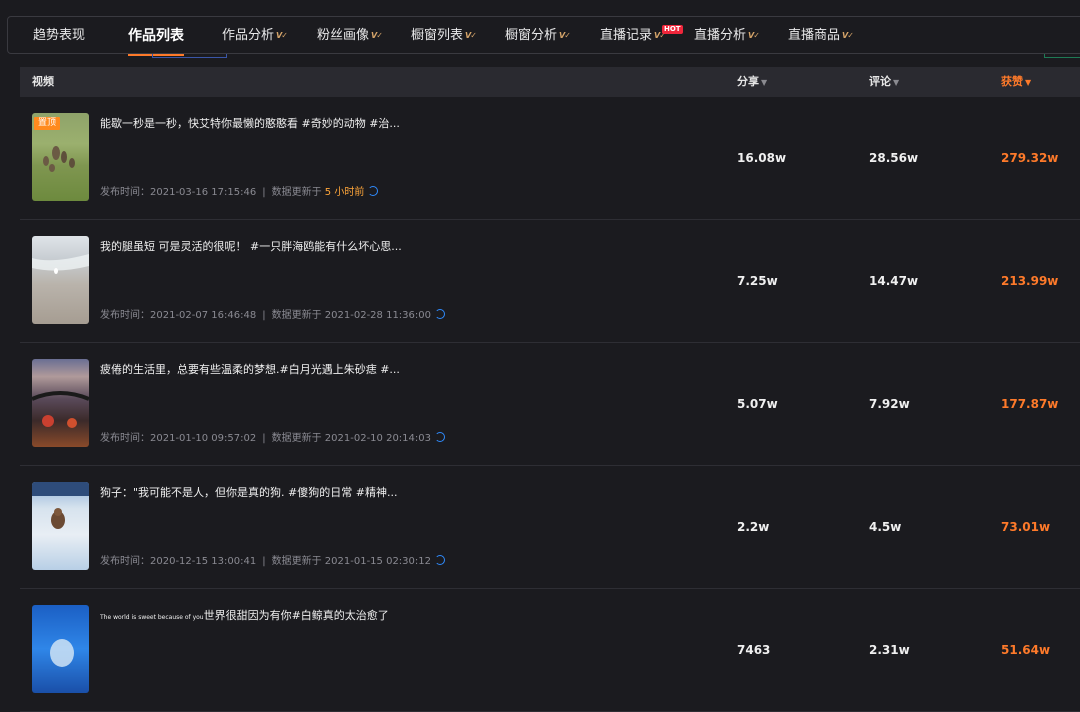 The image size is (1080, 712). Describe the element at coordinates (152, 617) in the screenshot. I see `video-title-prefix: The world is sweet because of you` at that location.